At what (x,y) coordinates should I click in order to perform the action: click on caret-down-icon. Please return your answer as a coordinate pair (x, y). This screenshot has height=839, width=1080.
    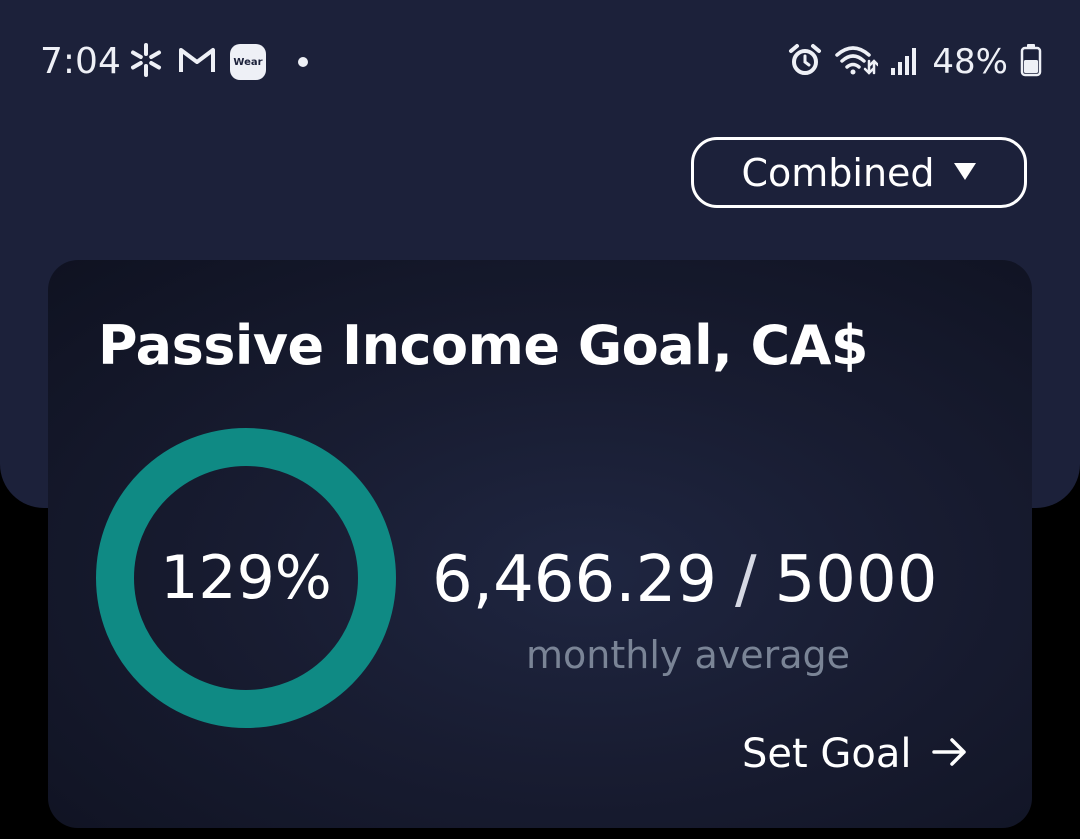
    Looking at the image, I should click on (965, 173).